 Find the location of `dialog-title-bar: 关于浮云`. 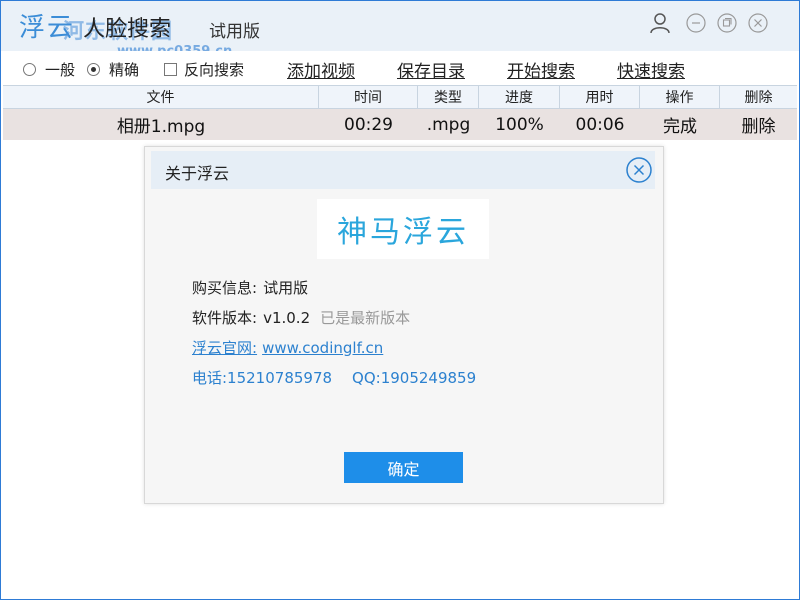

dialog-title-bar: 关于浮云 is located at coordinates (403, 170).